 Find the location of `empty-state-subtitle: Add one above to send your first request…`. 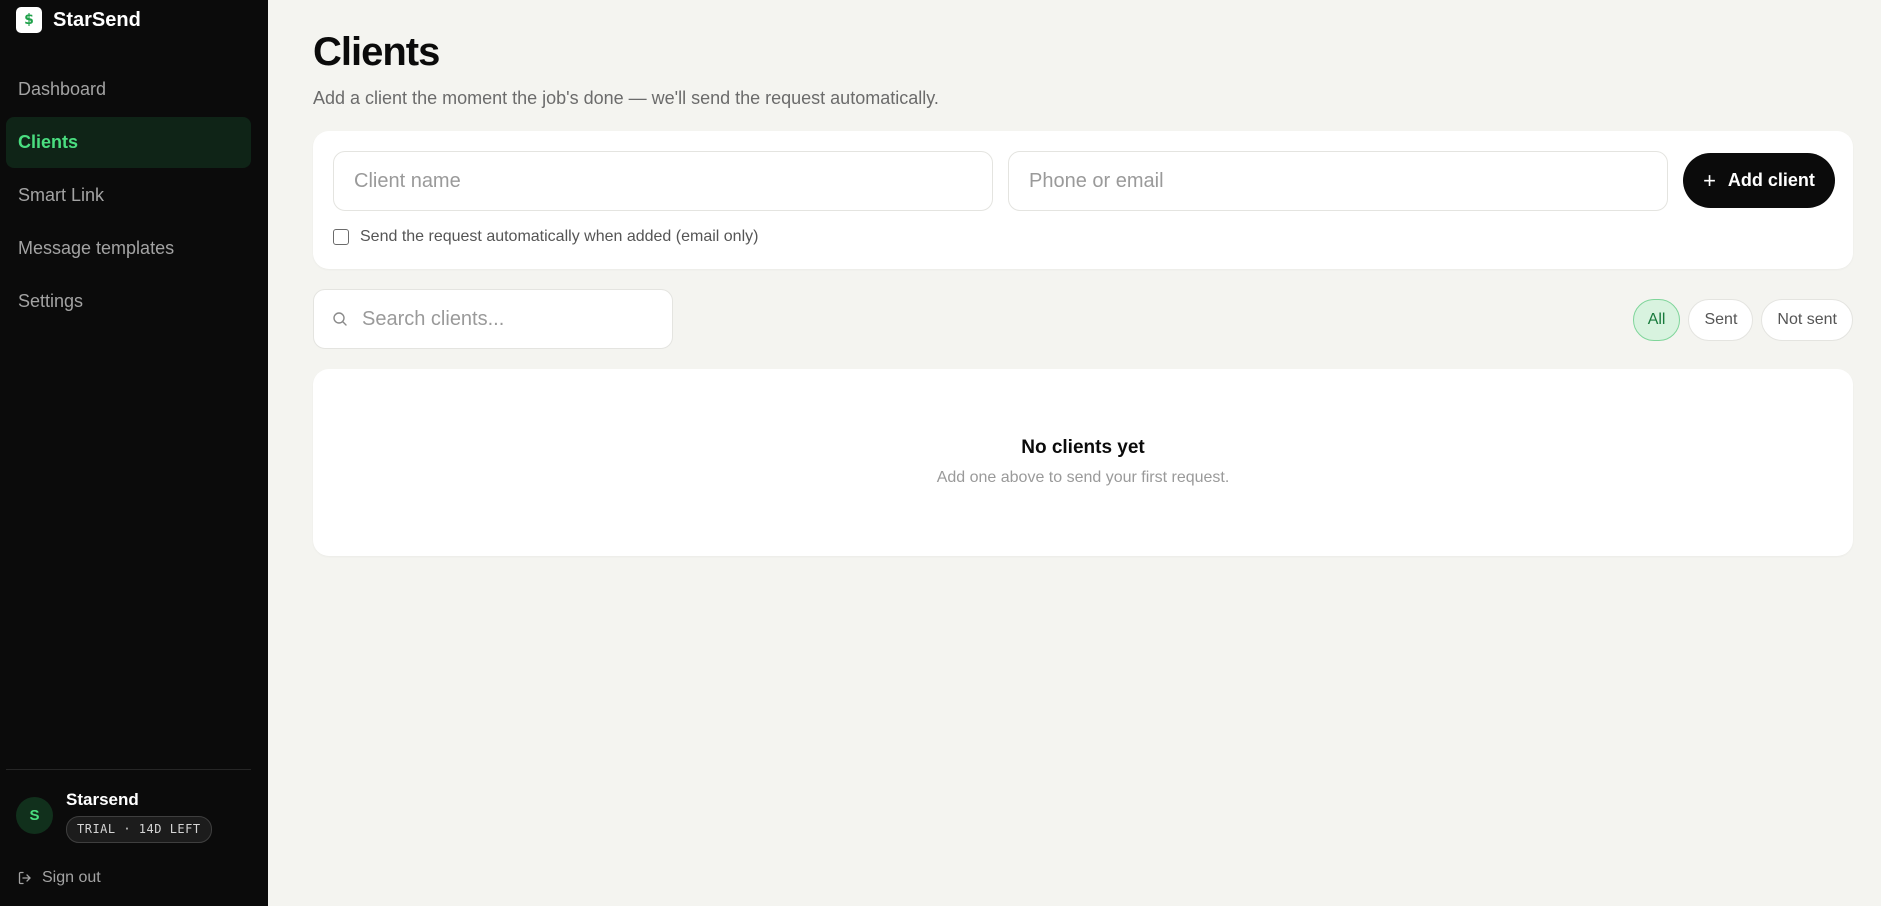

empty-state-subtitle: Add one above to send your first request… is located at coordinates (1083, 477).